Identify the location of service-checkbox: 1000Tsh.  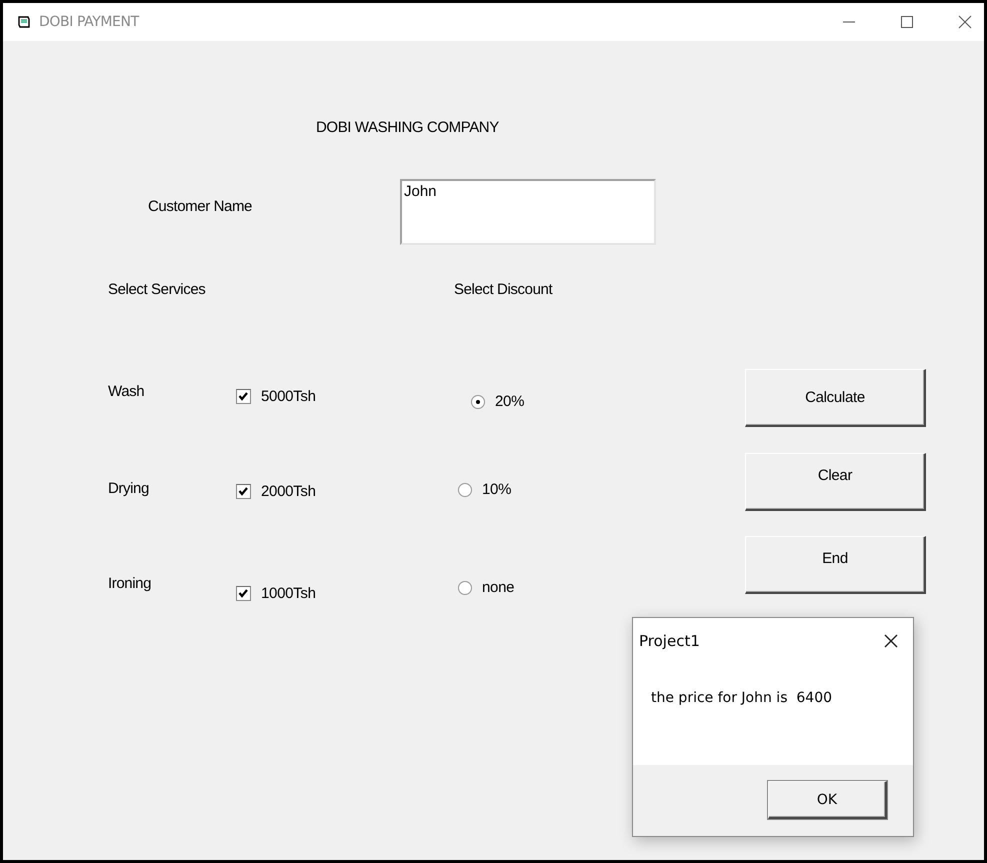
(276, 593).